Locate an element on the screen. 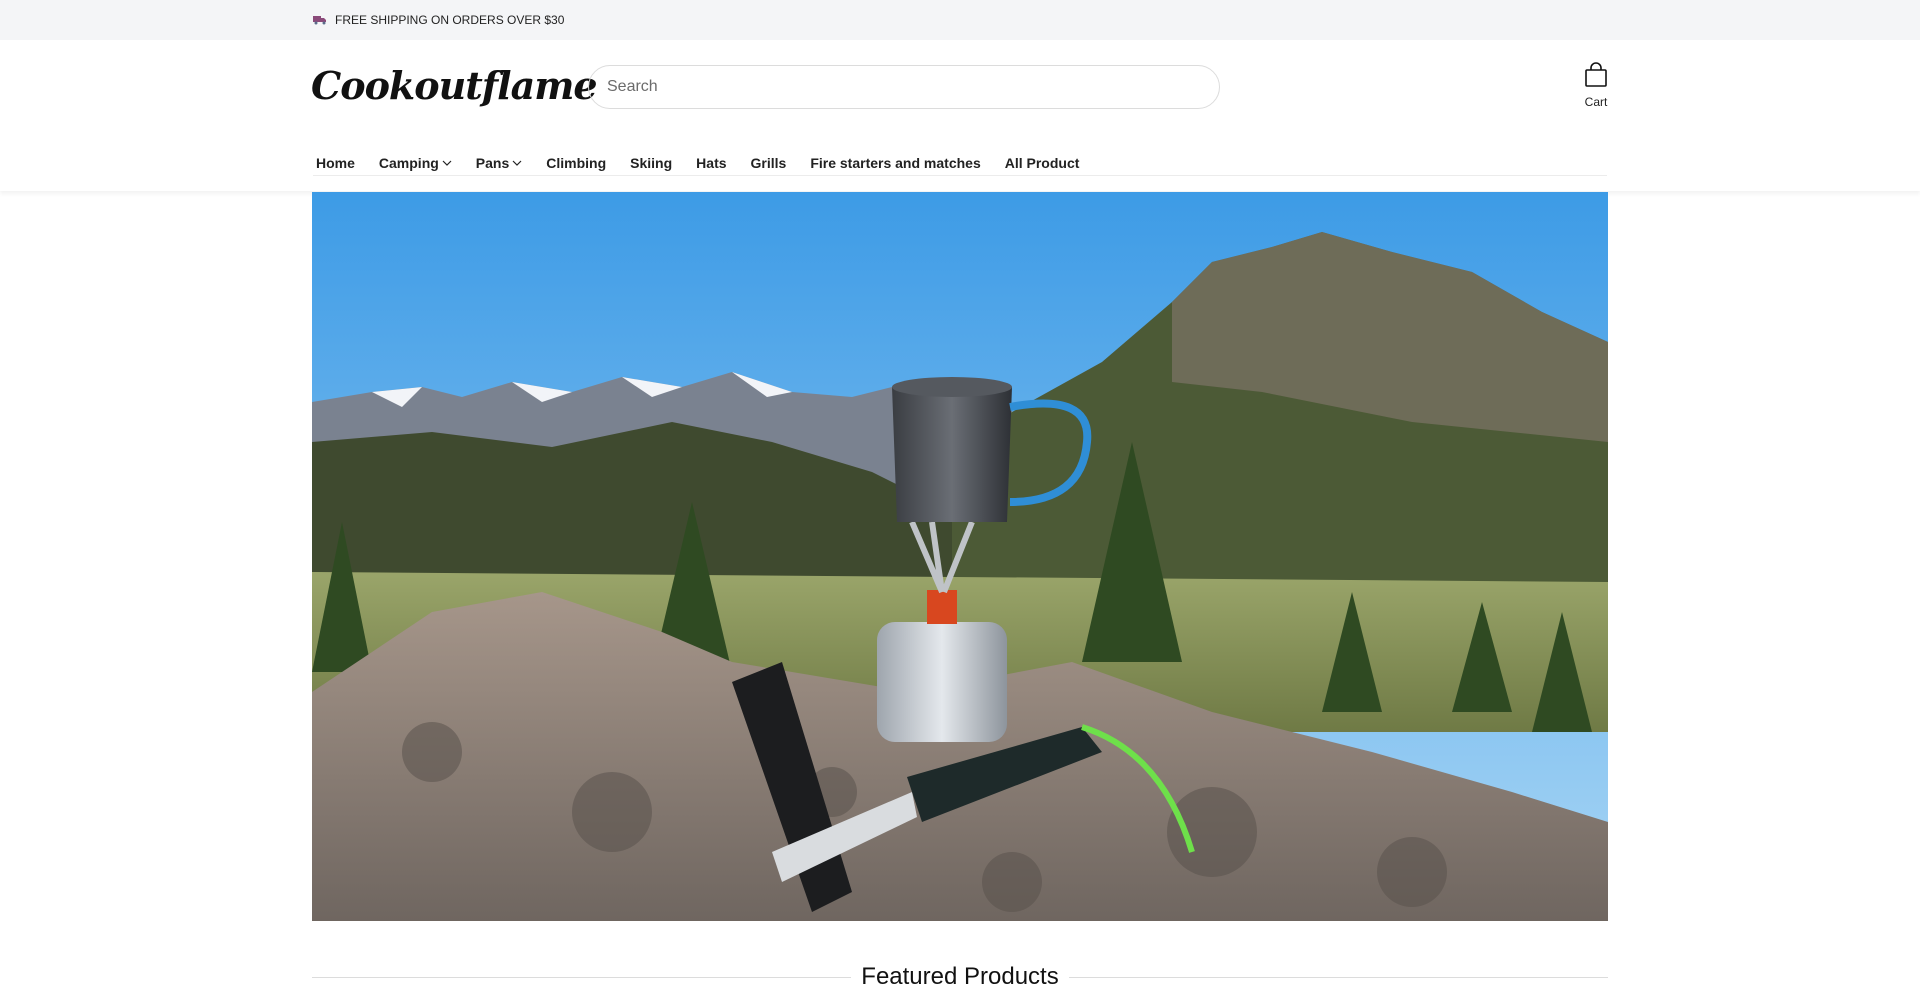  cart-button: Cart is located at coordinates (1596, 85).